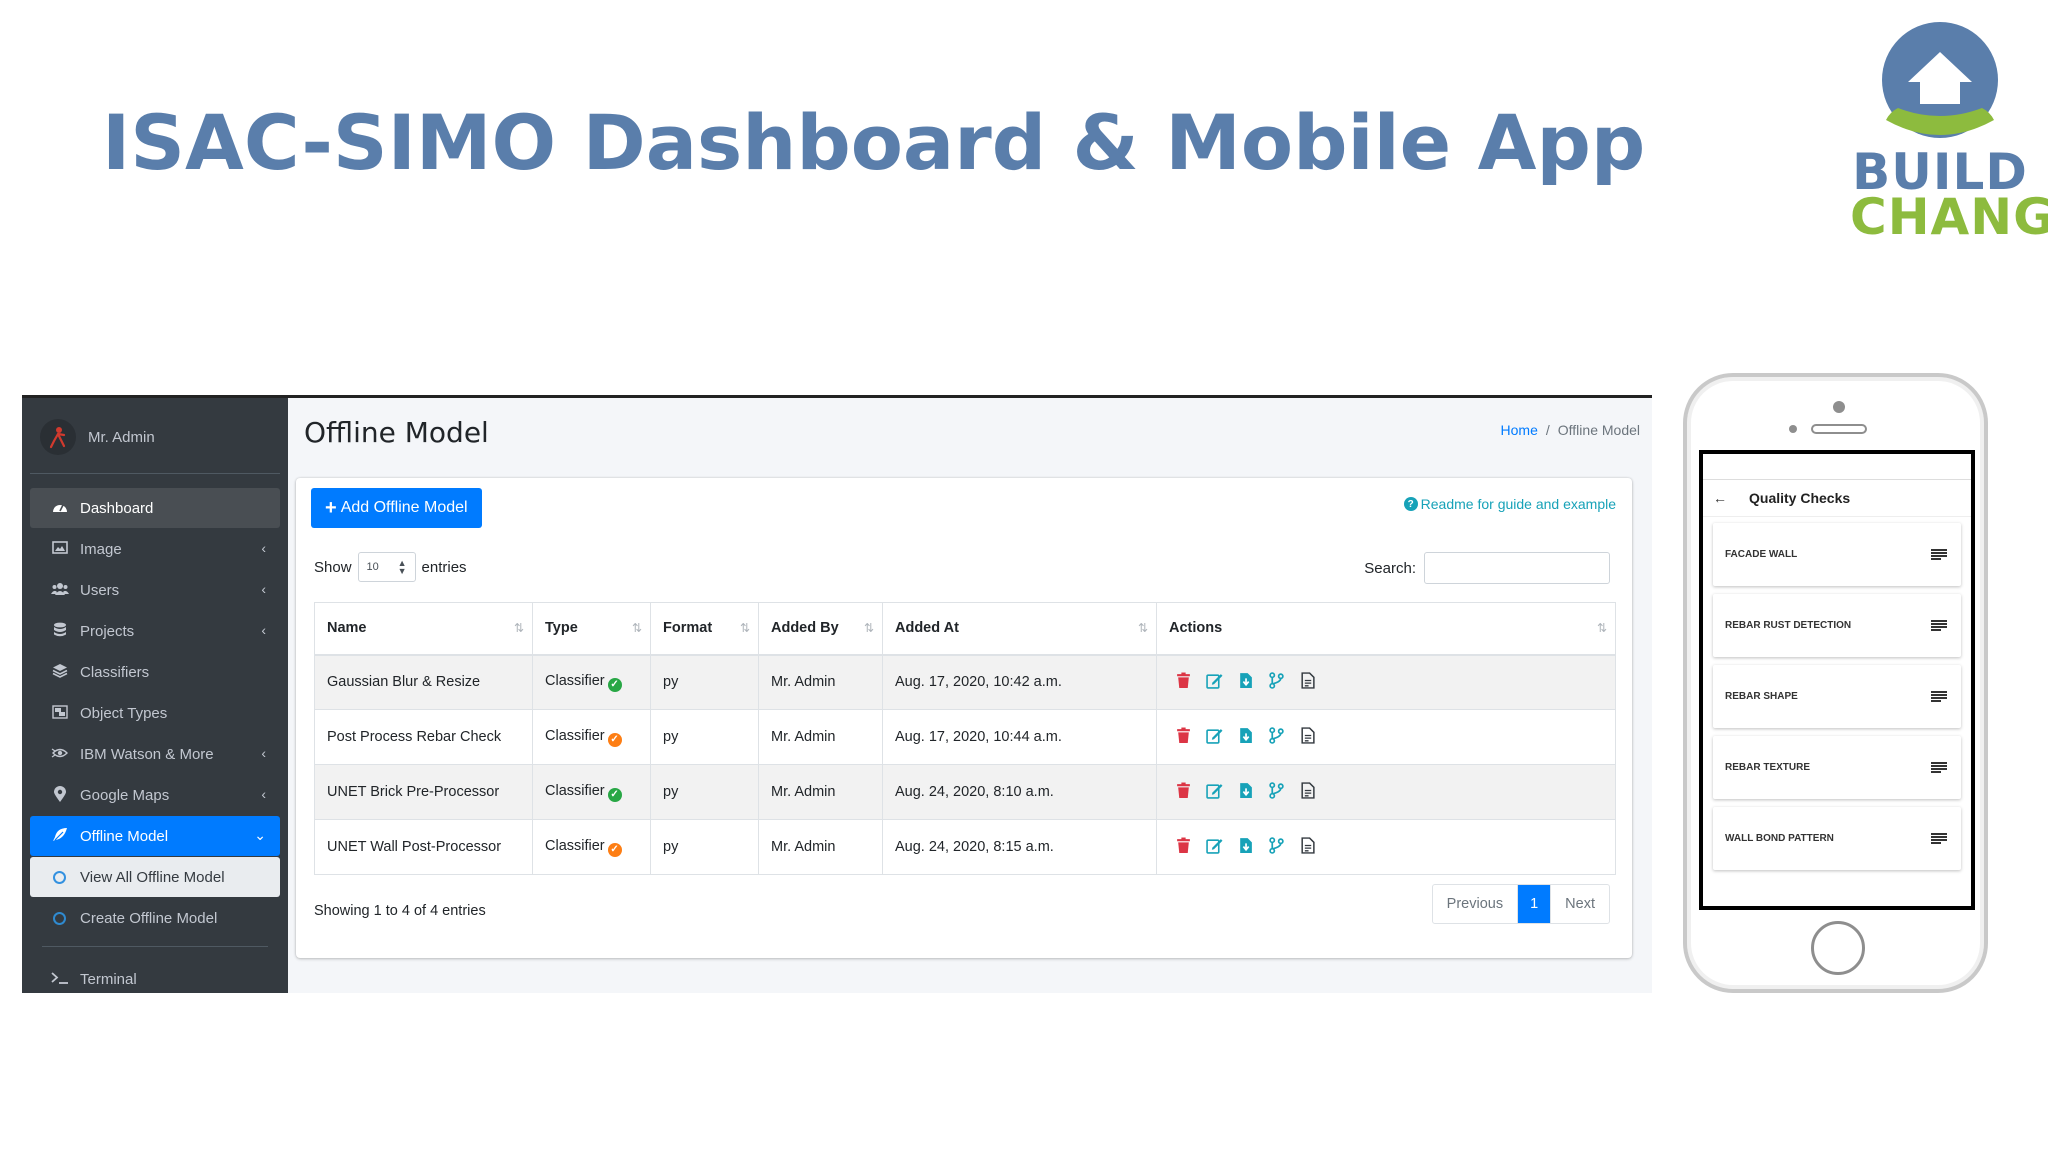 The width and height of the screenshot is (2048, 1152). Describe the element at coordinates (704, 629) in the screenshot. I see `column-header-format: Format ⇅` at that location.